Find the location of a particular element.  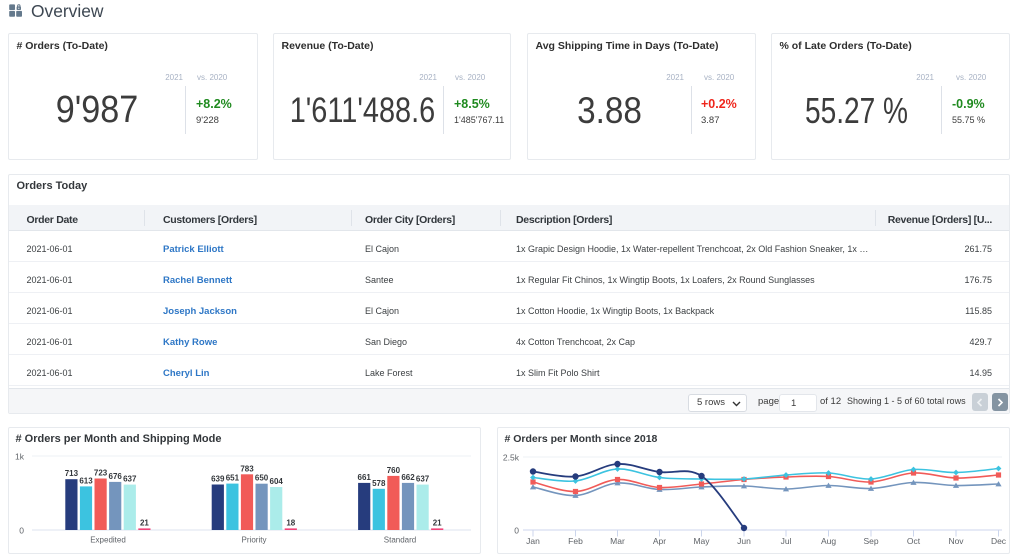

svg-text: 783 is located at coordinates (247, 468).